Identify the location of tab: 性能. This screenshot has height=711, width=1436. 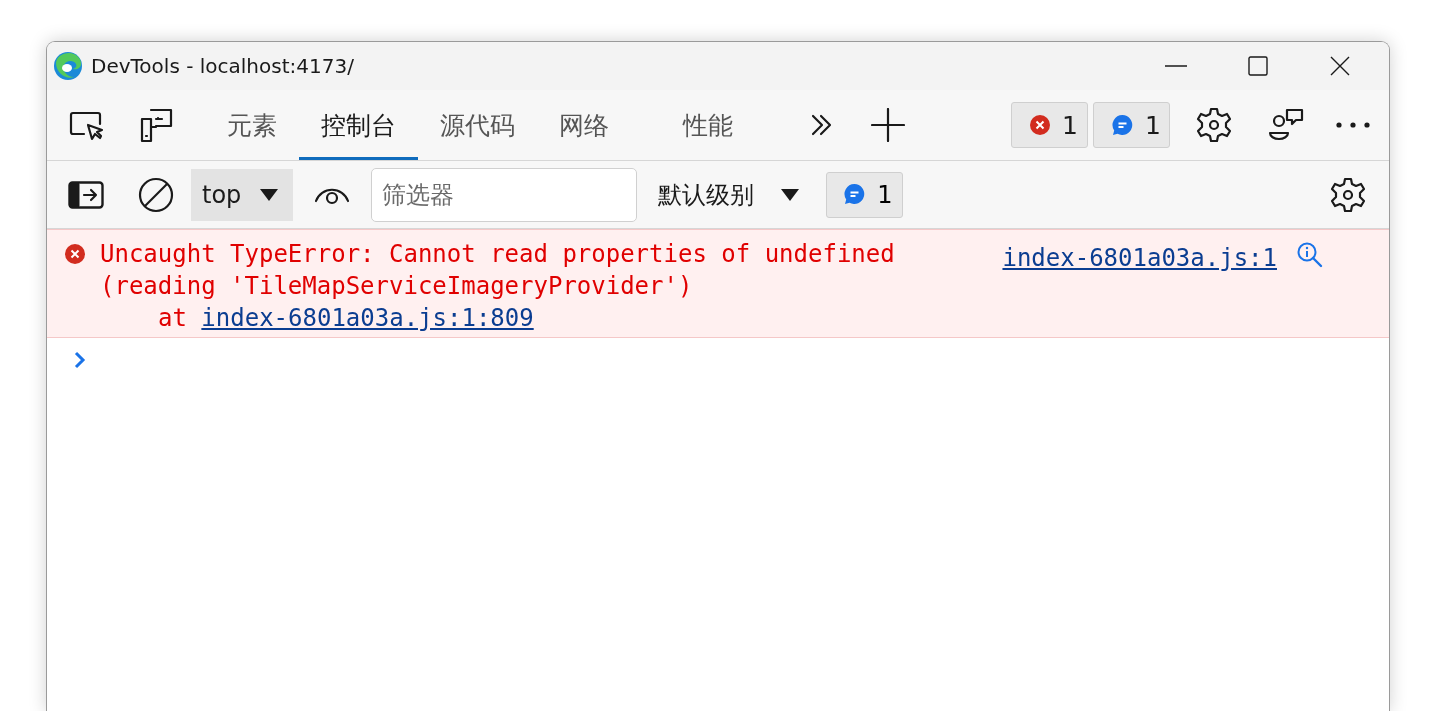
(708, 125).